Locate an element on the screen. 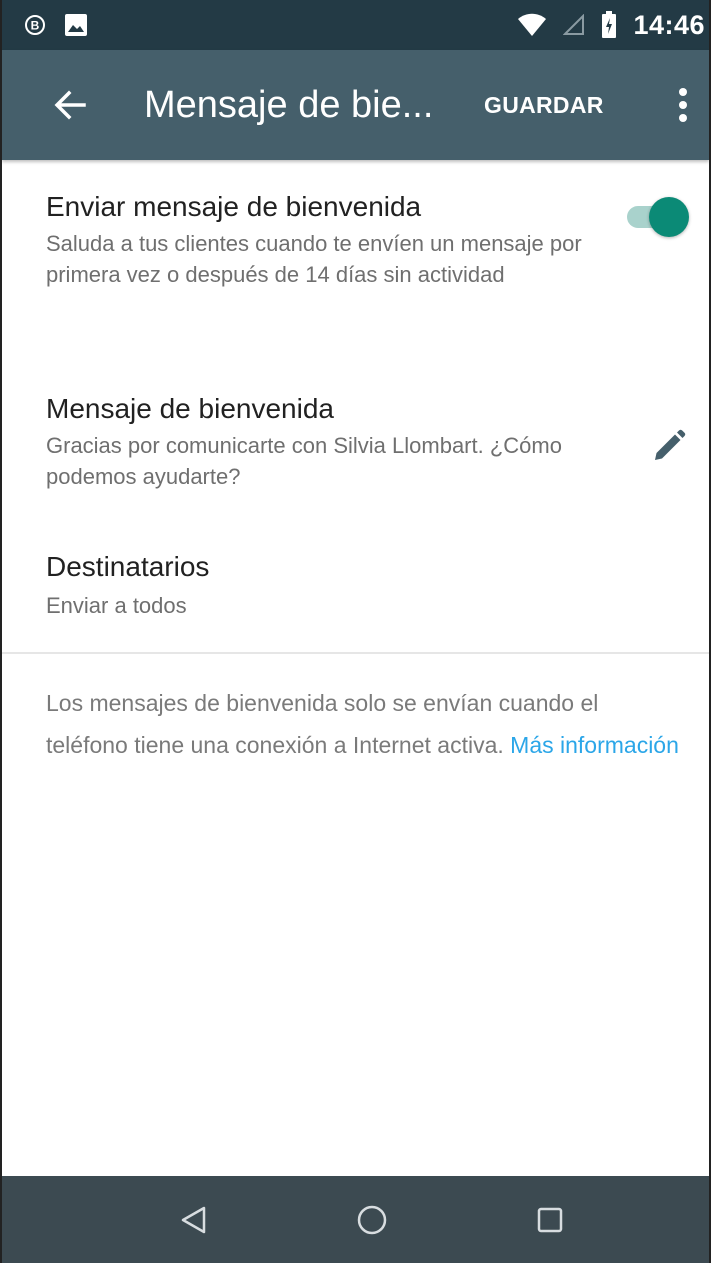 Image resolution: width=711 pixels, height=1263 pixels. nav-home-icon is located at coordinates (372, 1220).